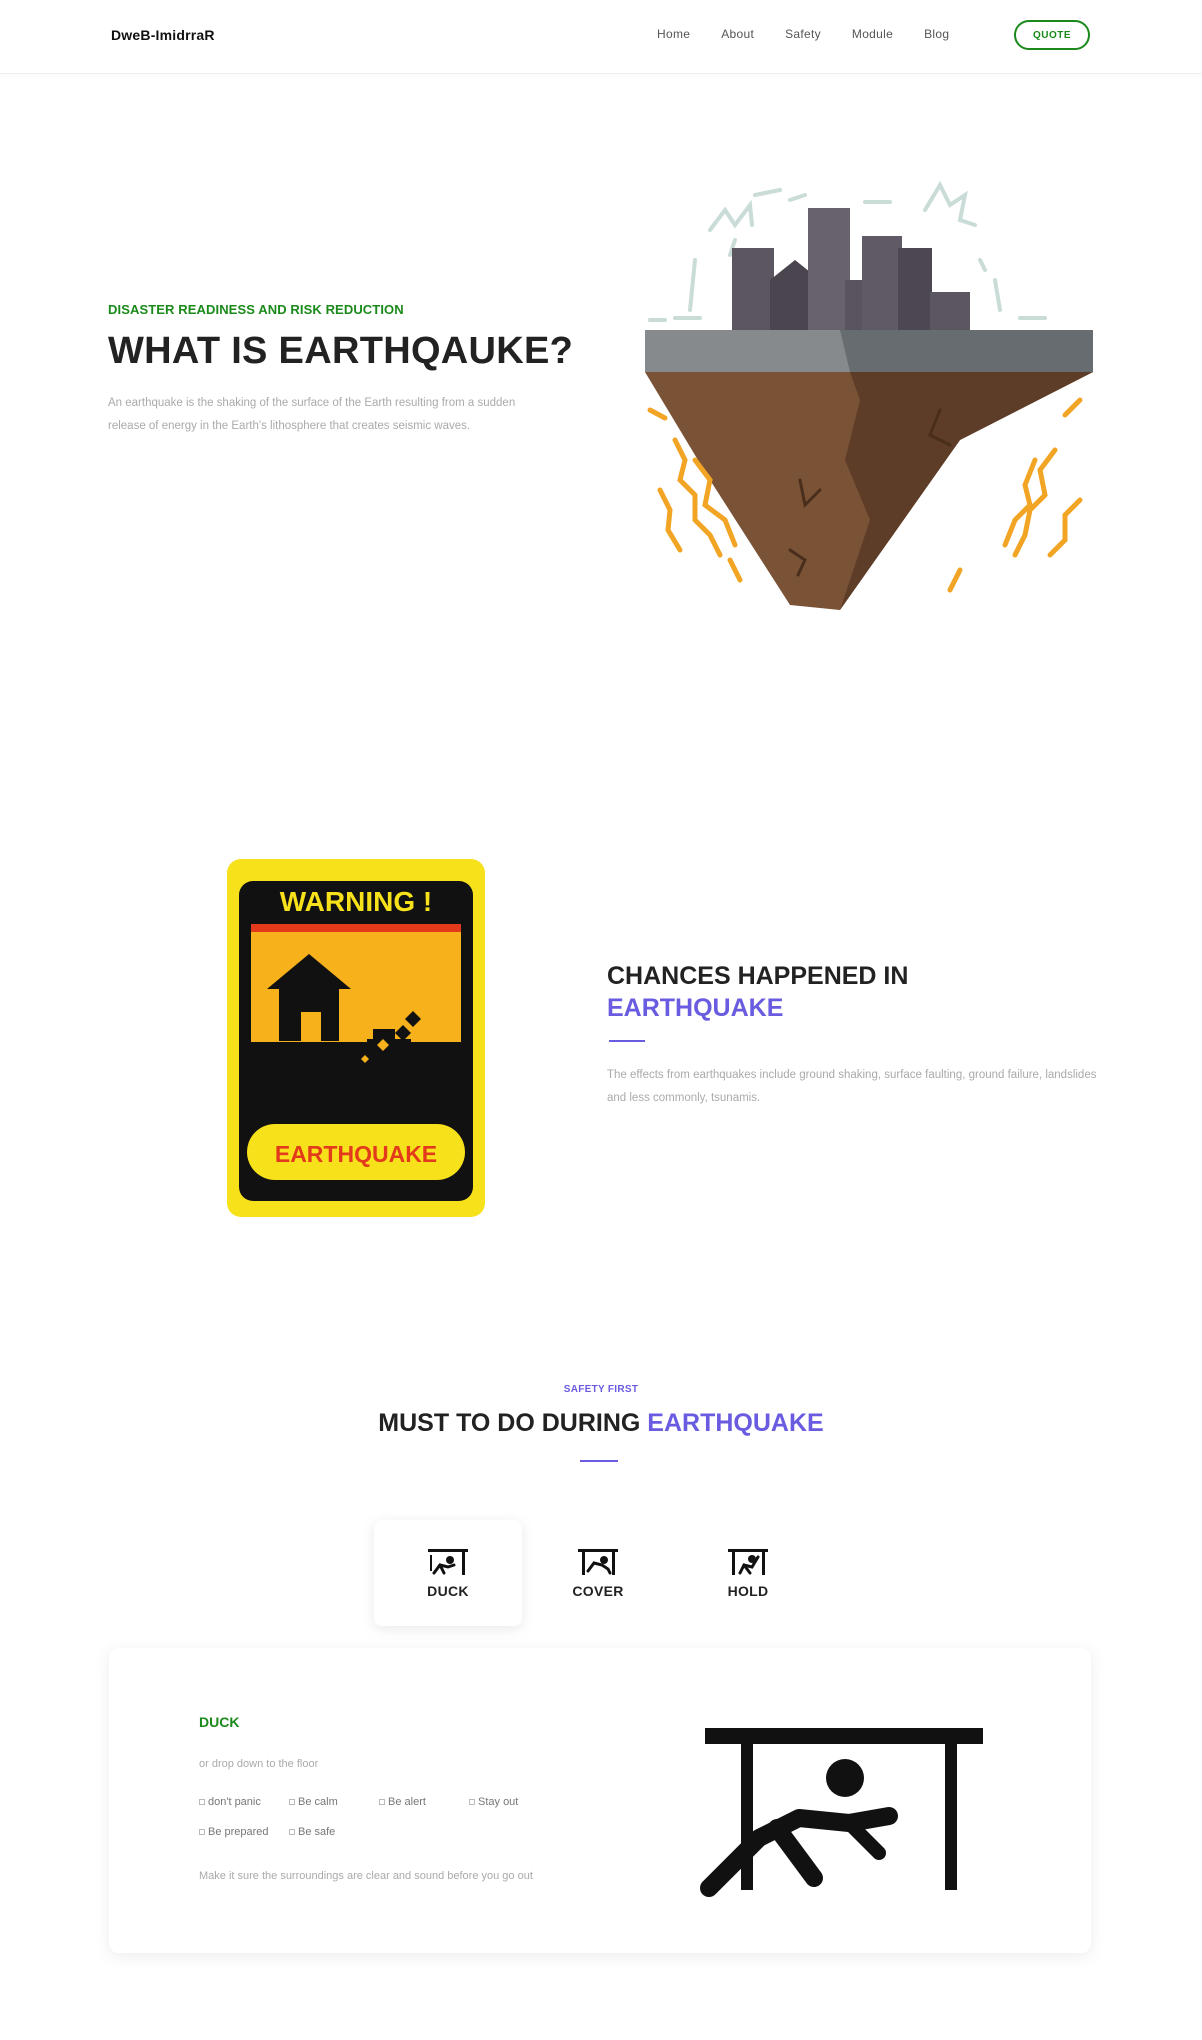  Describe the element at coordinates (695, 1008) in the screenshot. I see `chances-title-accent: EARTHQUAKE` at that location.